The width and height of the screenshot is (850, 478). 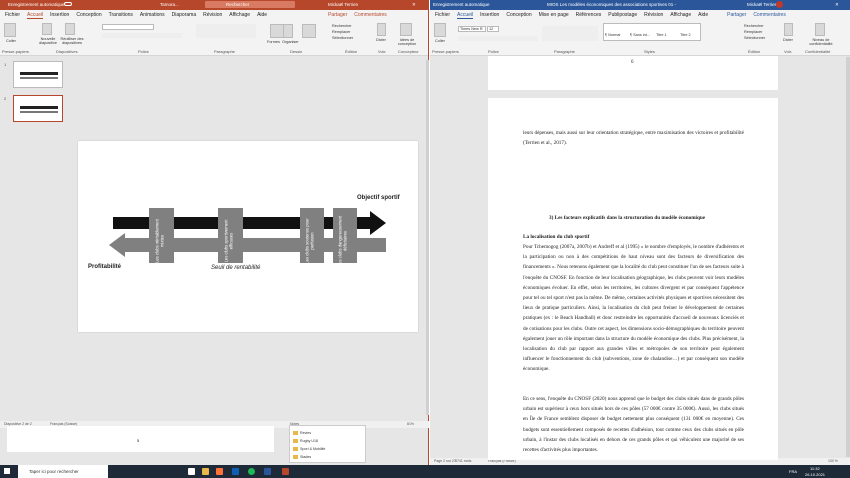 I want to click on word-select-label: Sélectionner, so click(x=754, y=38).